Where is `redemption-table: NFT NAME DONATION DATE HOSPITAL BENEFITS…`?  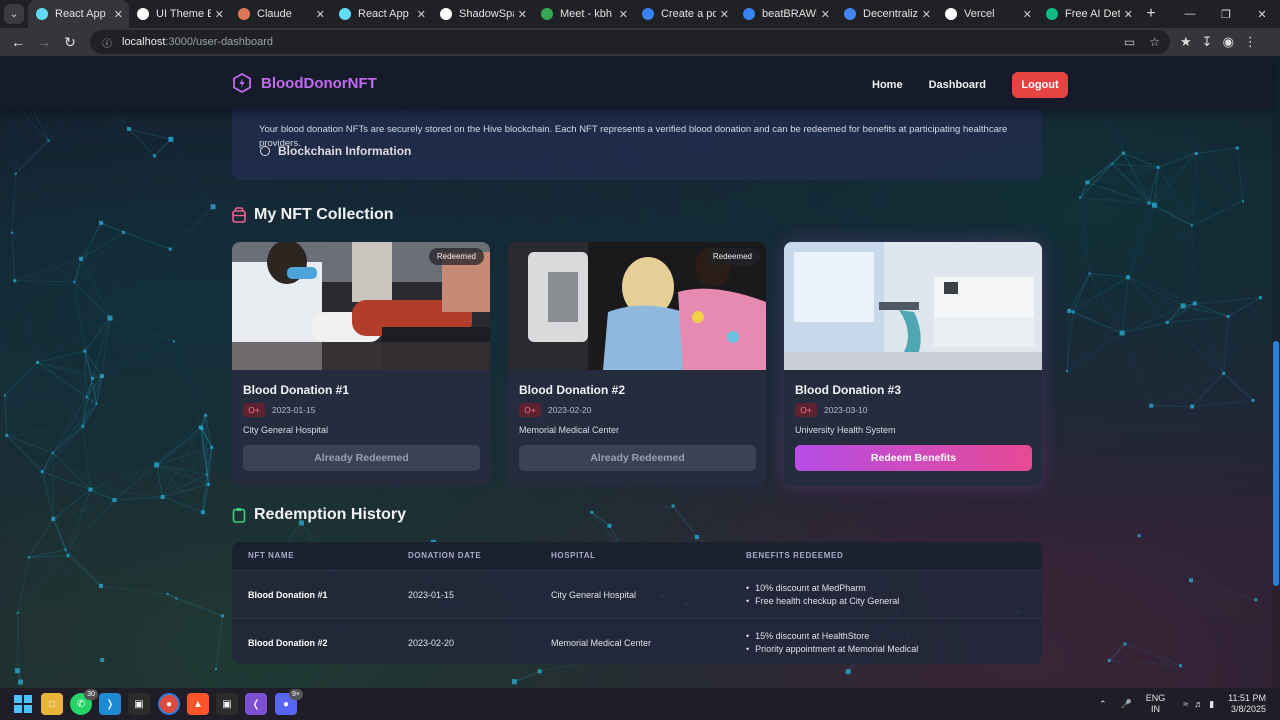 redemption-table: NFT NAME DONATION DATE HOSPITAL BENEFITS… is located at coordinates (637, 603).